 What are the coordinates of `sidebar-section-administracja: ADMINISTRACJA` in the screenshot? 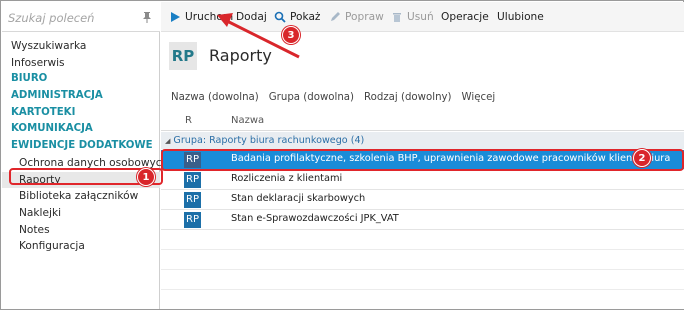 It's located at (81, 96).